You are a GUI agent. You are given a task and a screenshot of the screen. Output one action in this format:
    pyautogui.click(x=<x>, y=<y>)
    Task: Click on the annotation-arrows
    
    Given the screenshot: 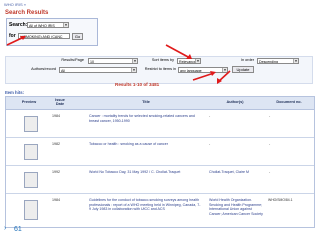 What is the action you would take?
    pyautogui.click(x=118, y=60)
    